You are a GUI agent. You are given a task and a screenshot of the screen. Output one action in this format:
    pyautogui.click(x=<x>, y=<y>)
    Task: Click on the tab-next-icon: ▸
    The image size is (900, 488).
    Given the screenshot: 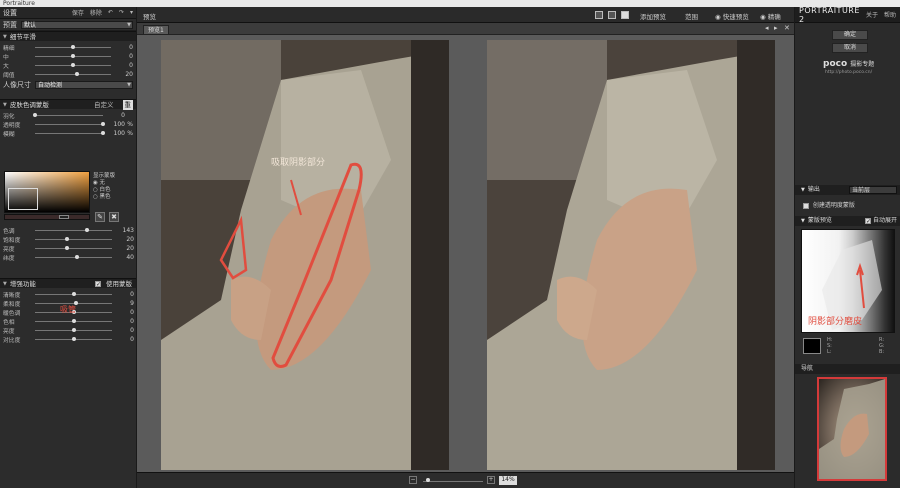 What is the action you would take?
    pyautogui.click(x=776, y=28)
    